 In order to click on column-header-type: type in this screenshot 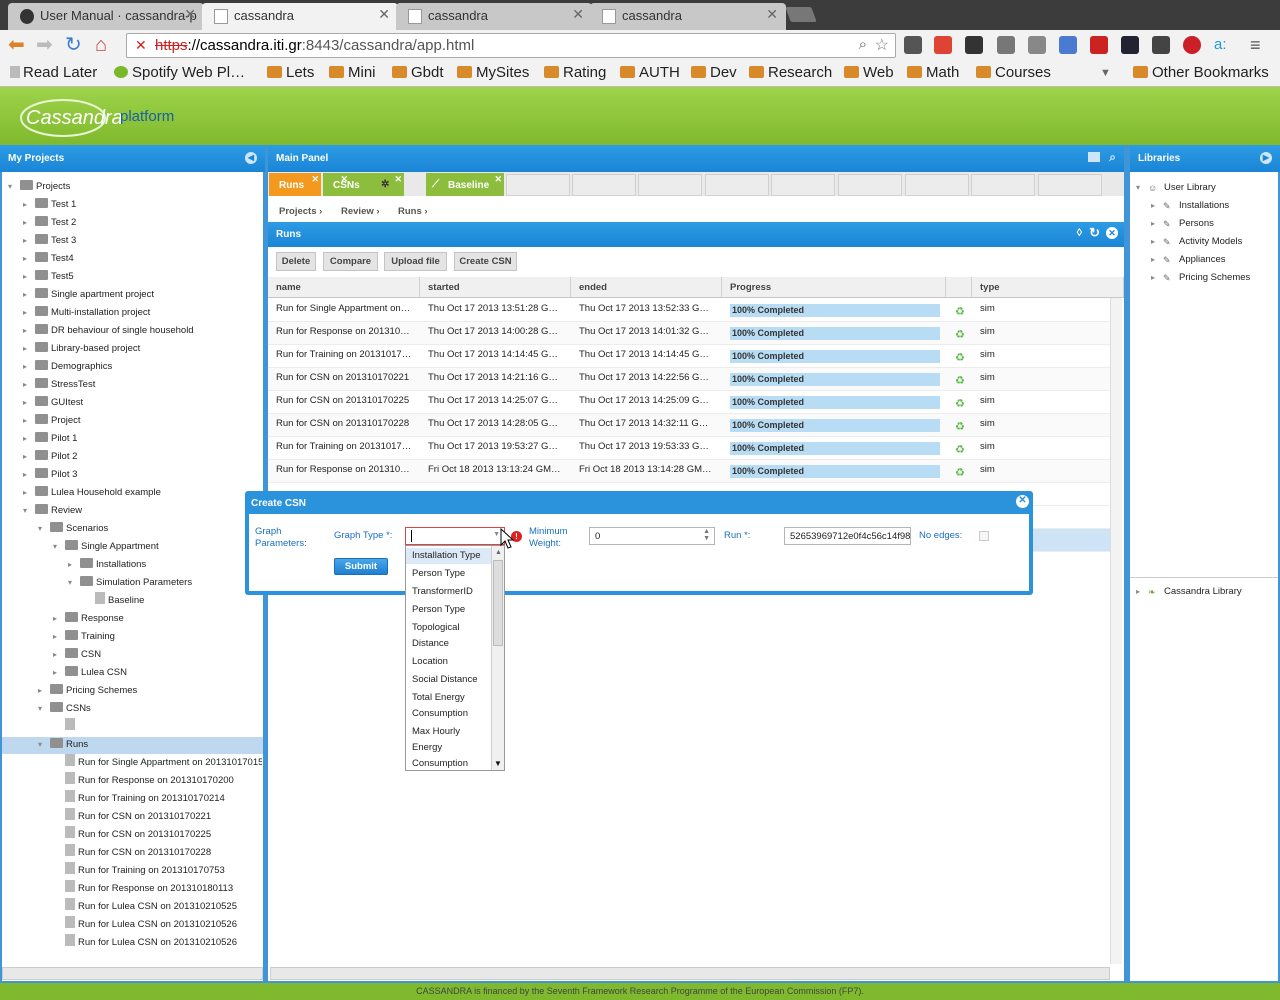, I will do `click(1048, 287)`.